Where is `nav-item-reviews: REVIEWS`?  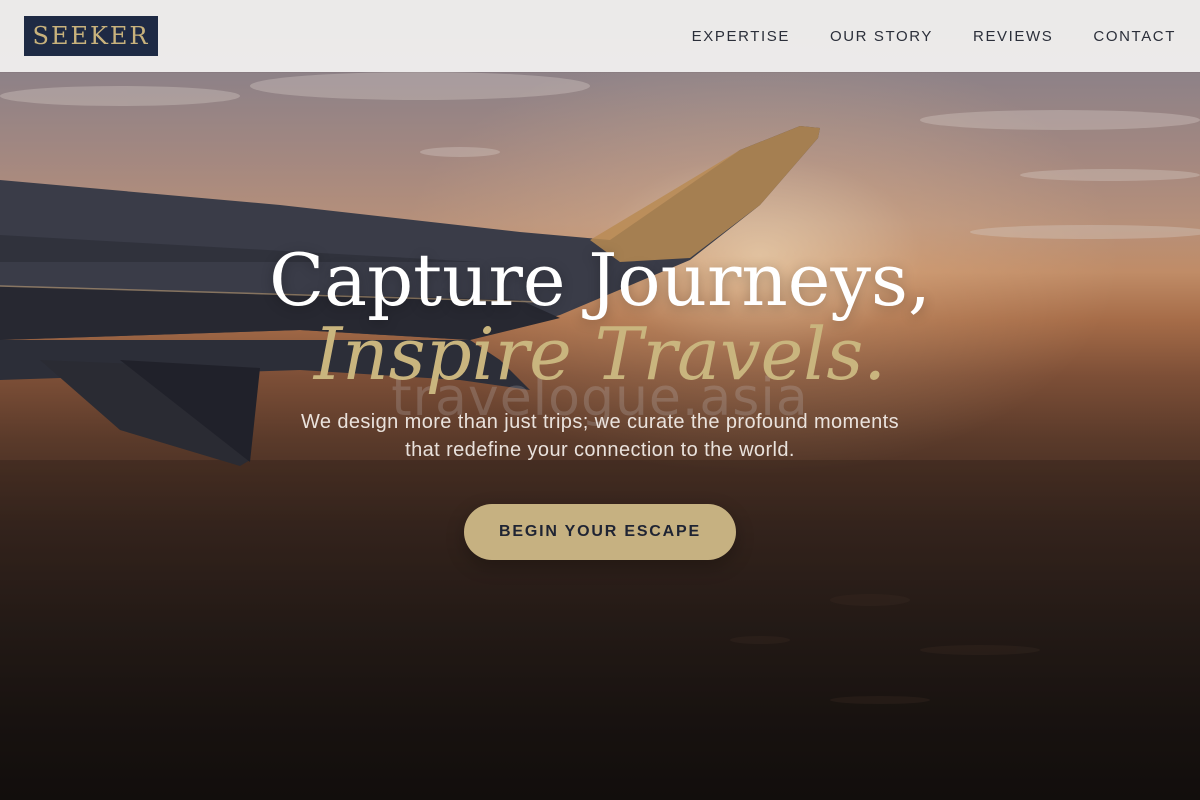 nav-item-reviews: REVIEWS is located at coordinates (1013, 36).